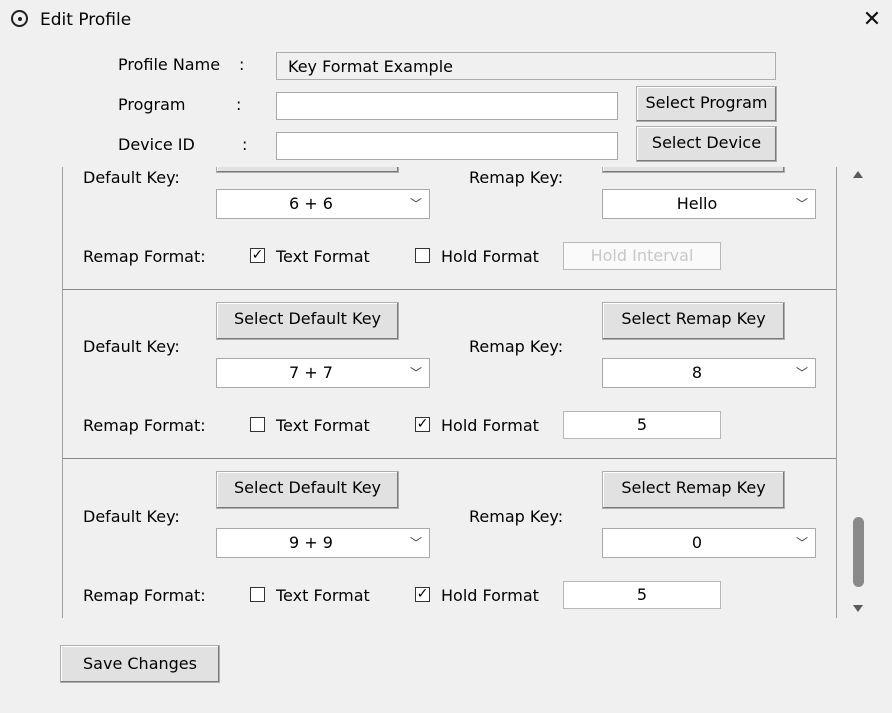  I want to click on select-program-button: Select Program, so click(706, 104).